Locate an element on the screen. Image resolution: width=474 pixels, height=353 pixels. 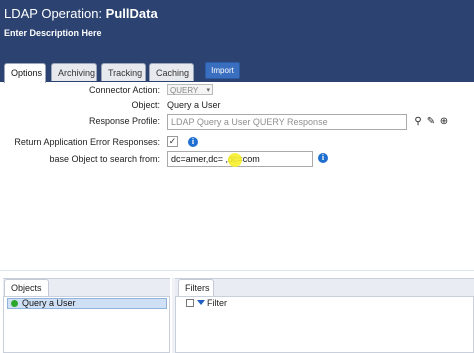
connector-action-select: QUERY ▾ is located at coordinates (190, 89).